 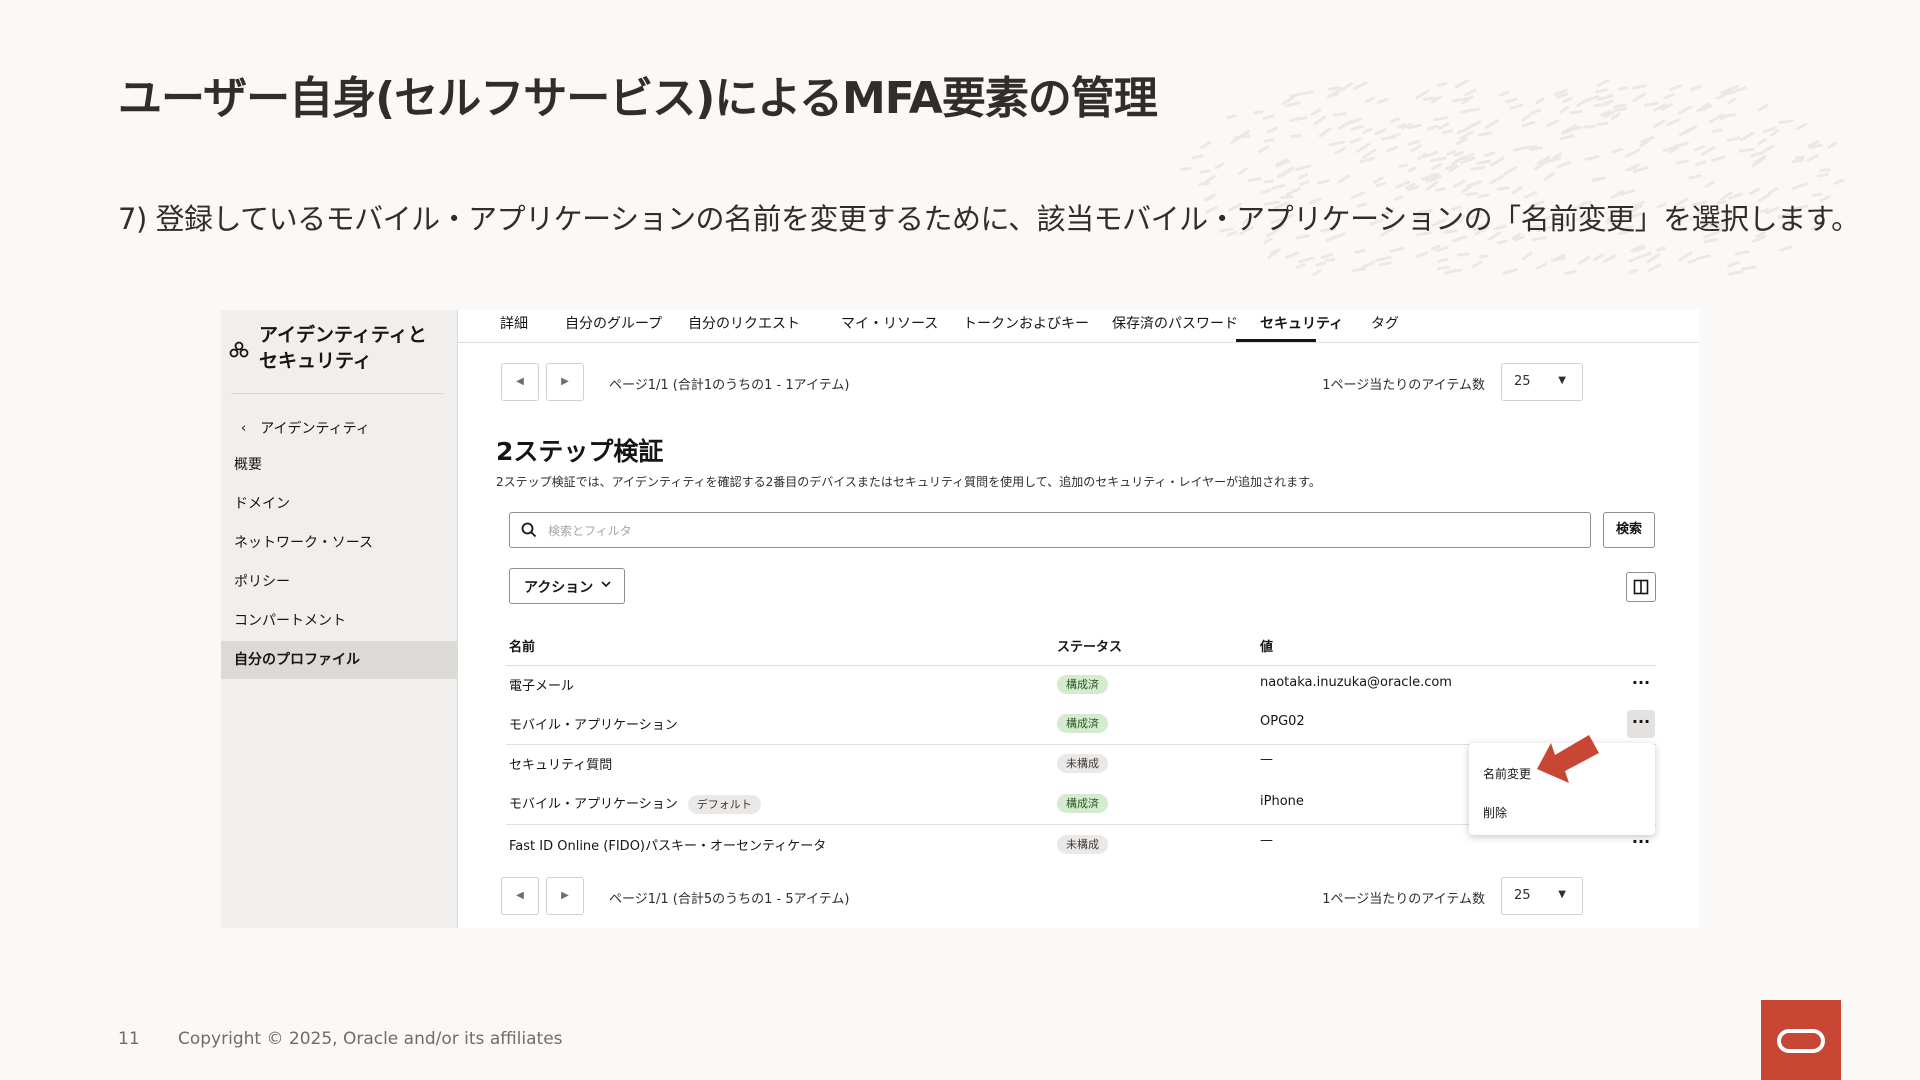 I want to click on row-1-more-button: ···, so click(x=1641, y=685).